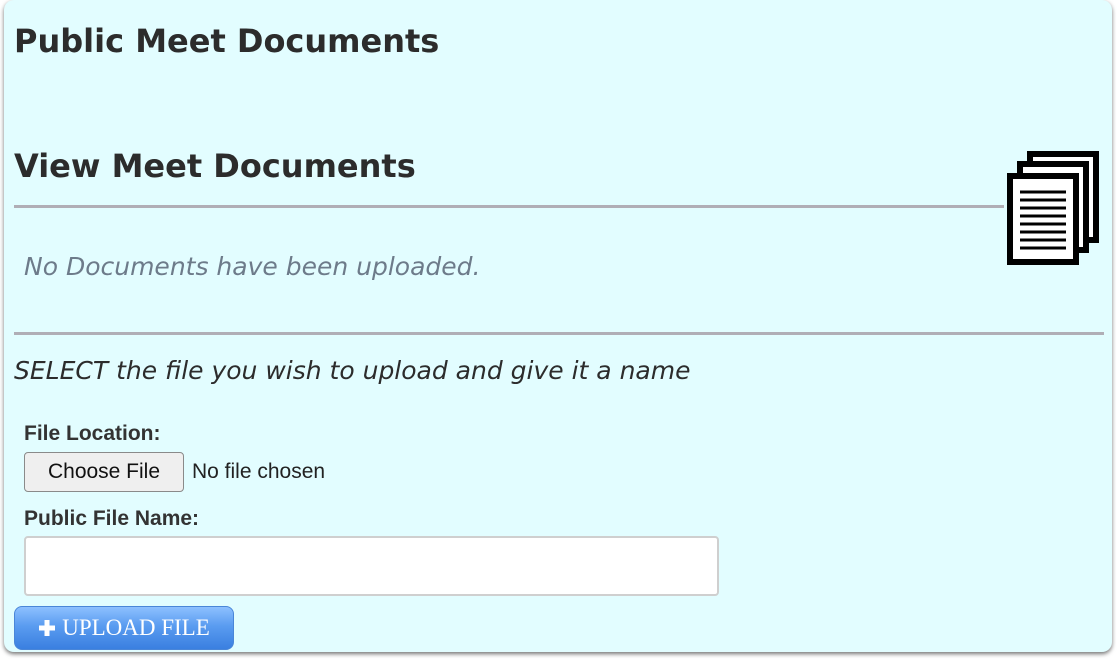  What do you see at coordinates (136, 627) in the screenshot?
I see `upload-file-button-label: UPLOAD FILE` at bounding box center [136, 627].